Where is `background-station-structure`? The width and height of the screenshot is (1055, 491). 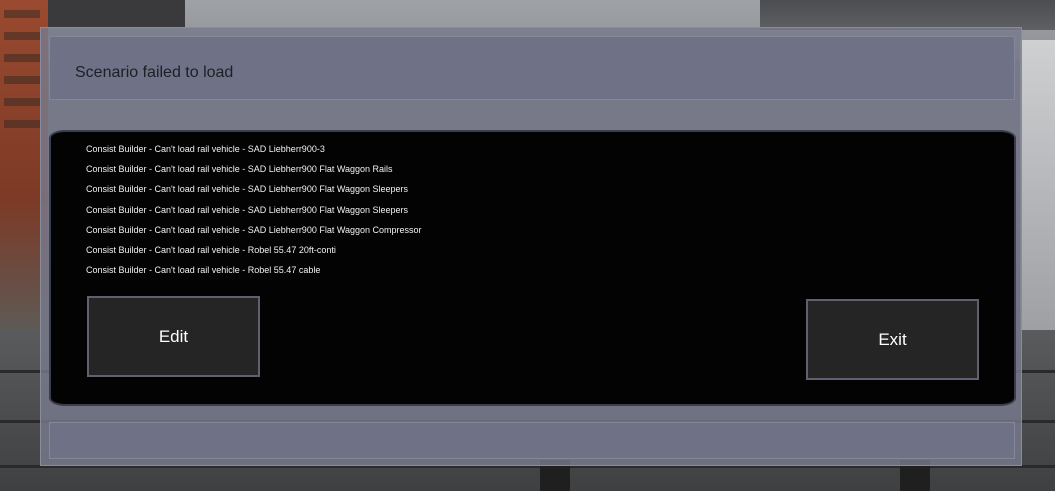
background-station-structure is located at coordinates (1037, 190).